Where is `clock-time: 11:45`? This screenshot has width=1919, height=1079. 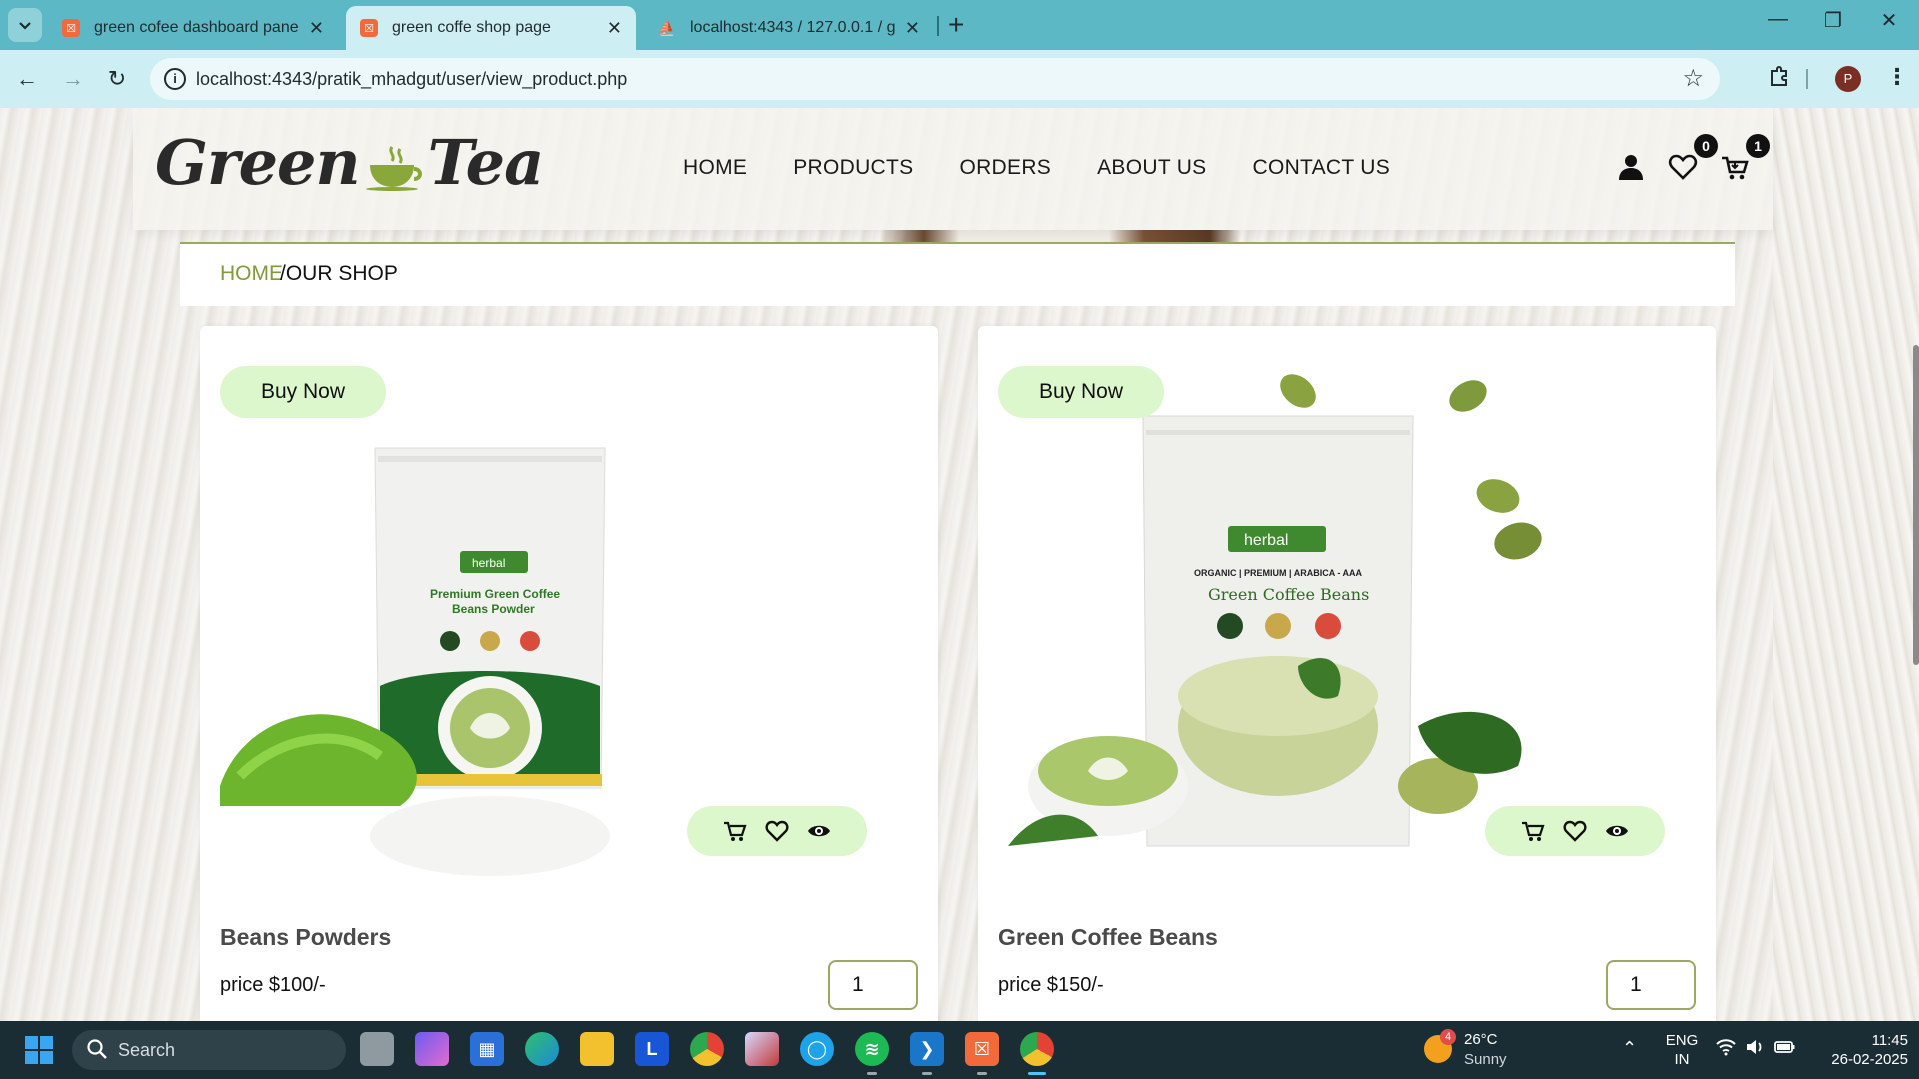
clock-time: 11:45 is located at coordinates (1889, 1040).